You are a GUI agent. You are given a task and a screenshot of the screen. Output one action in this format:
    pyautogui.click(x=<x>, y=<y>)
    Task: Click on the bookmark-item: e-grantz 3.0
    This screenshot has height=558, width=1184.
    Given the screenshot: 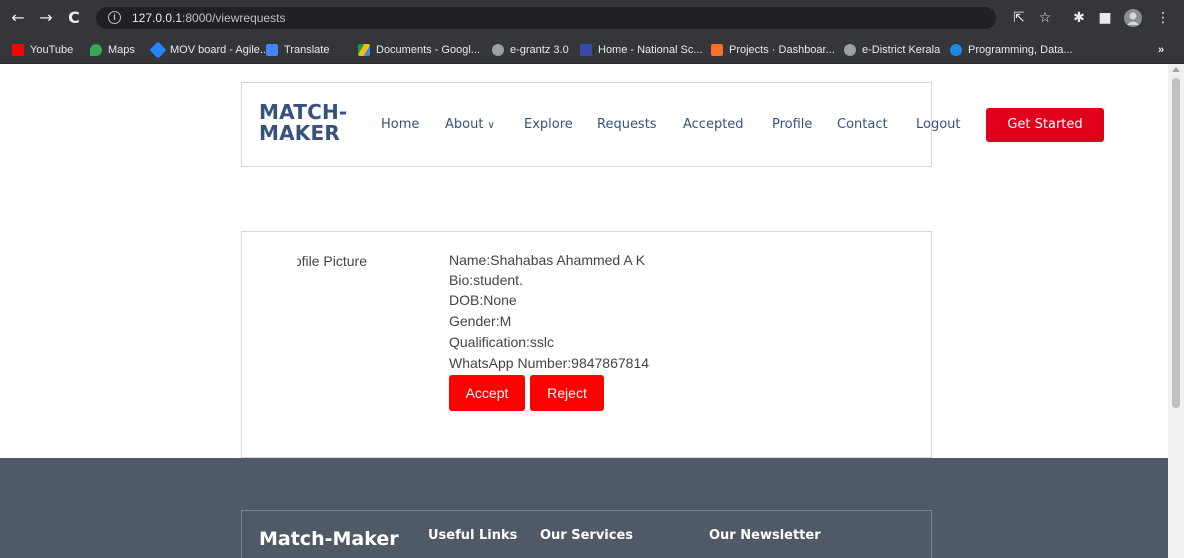 What is the action you would take?
    pyautogui.click(x=530, y=50)
    